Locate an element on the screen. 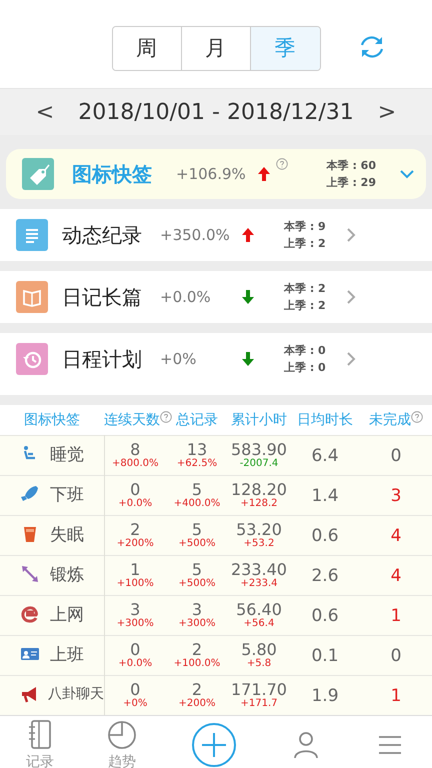 Image resolution: width=432 pixels, height=768 pixels. column-header: 日均时长 is located at coordinates (325, 420).